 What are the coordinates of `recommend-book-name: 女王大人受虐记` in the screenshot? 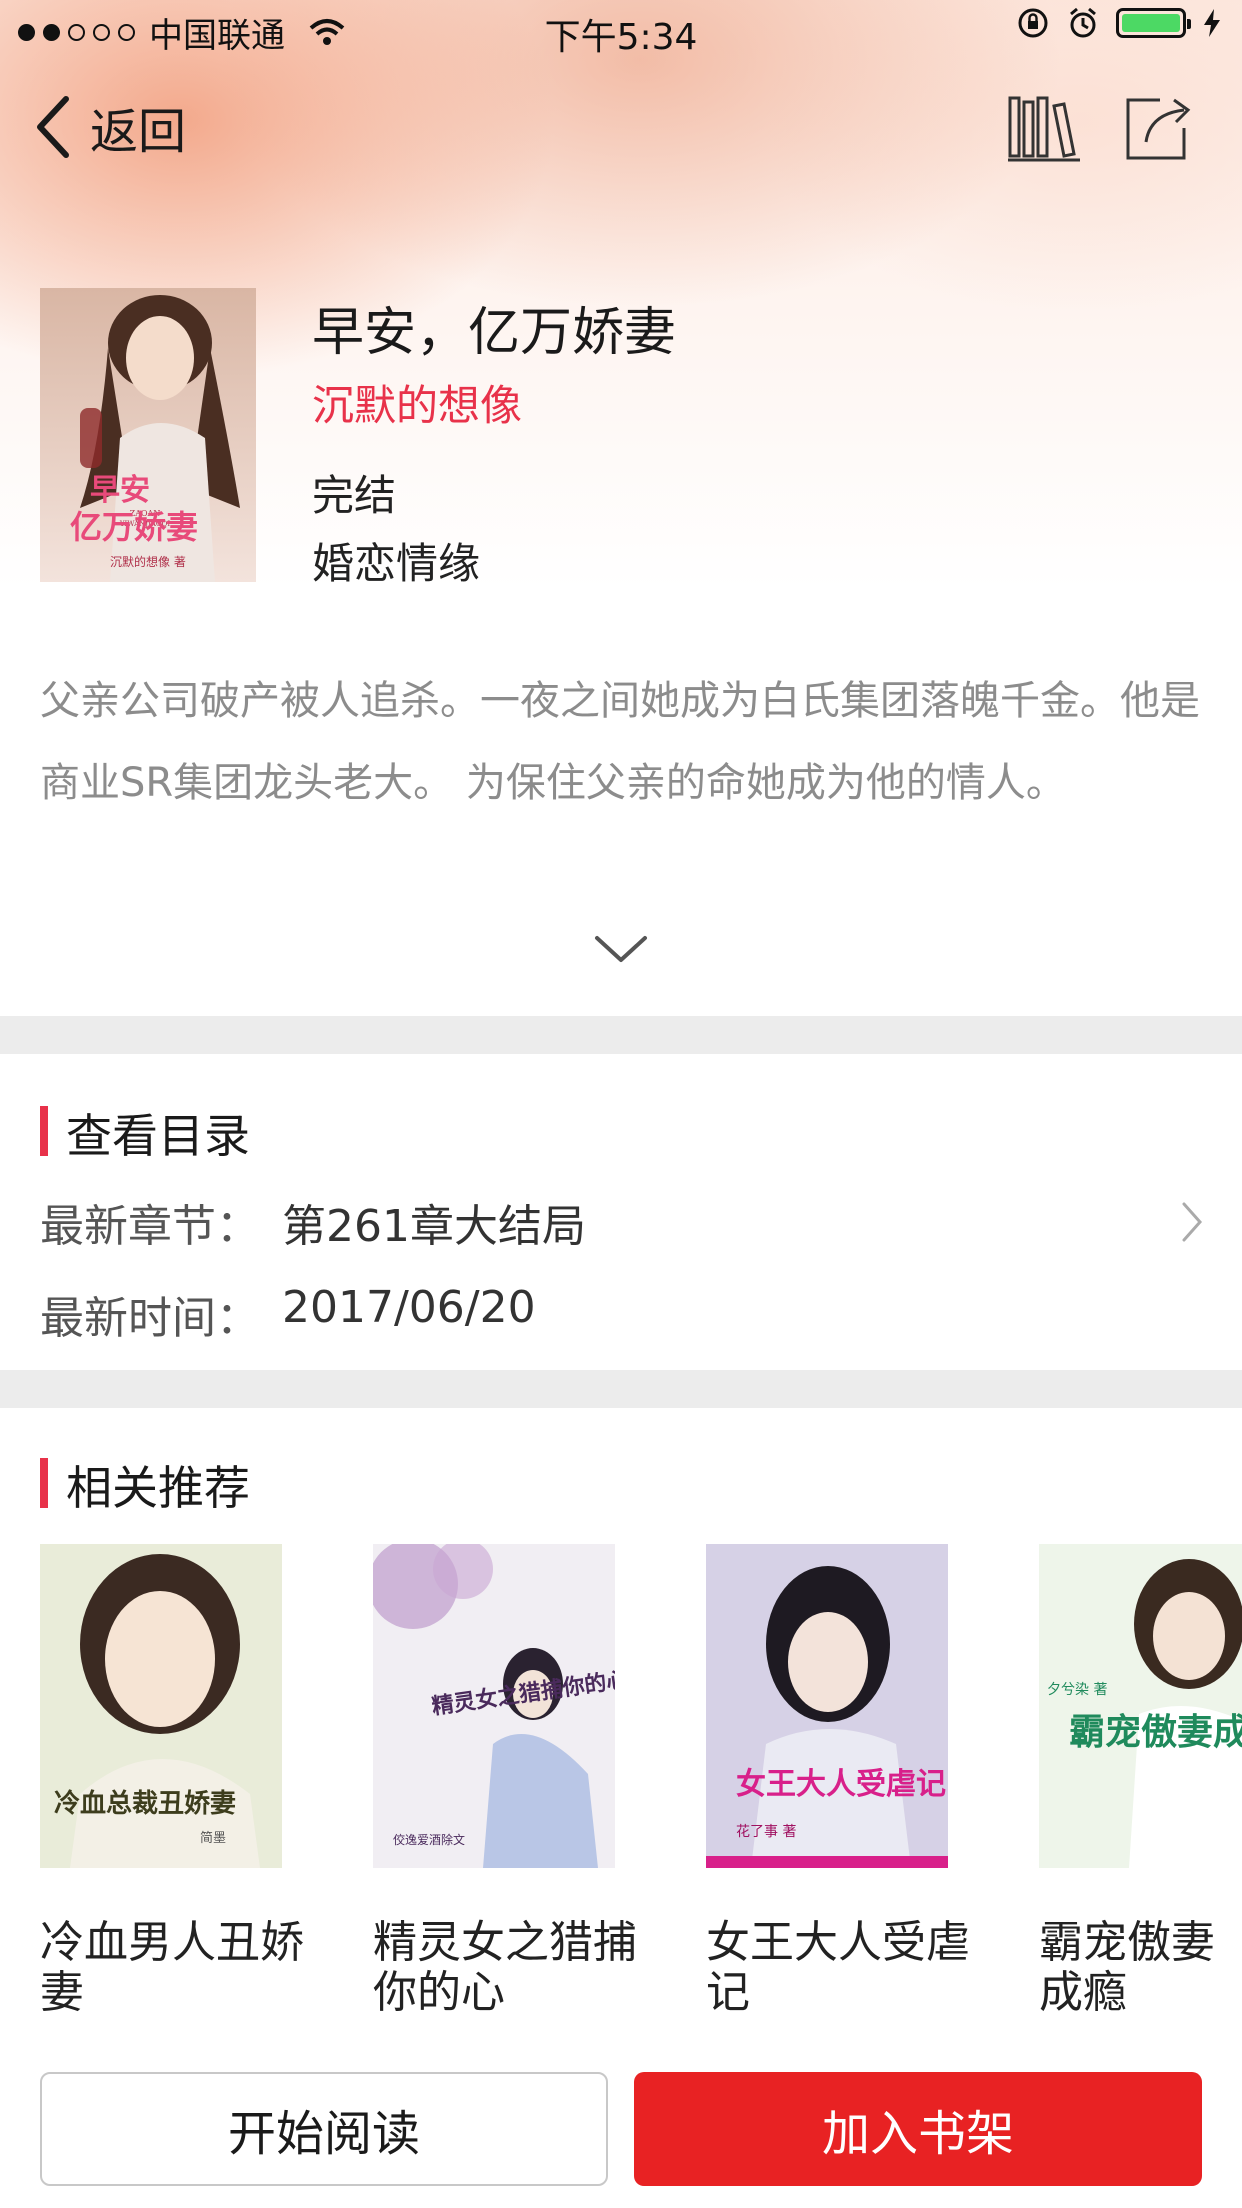 It's located at (838, 1967).